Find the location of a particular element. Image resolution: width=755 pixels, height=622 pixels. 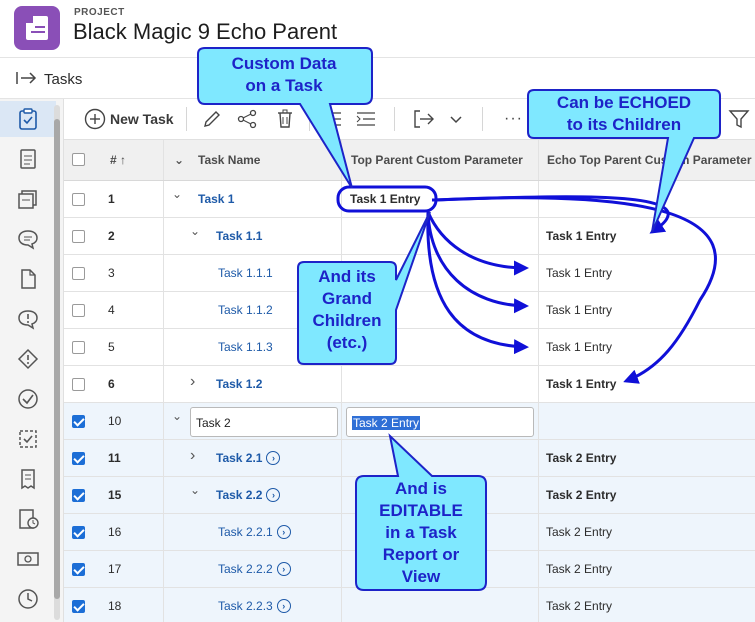

callout-echoed-line-1: Can be ECHOED is located at coordinates (624, 102).